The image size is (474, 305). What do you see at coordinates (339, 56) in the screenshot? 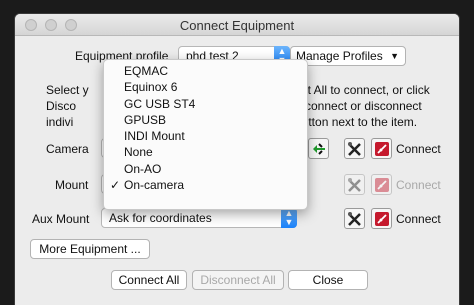
I see `manage-profiles-label: Manage Profiles` at bounding box center [339, 56].